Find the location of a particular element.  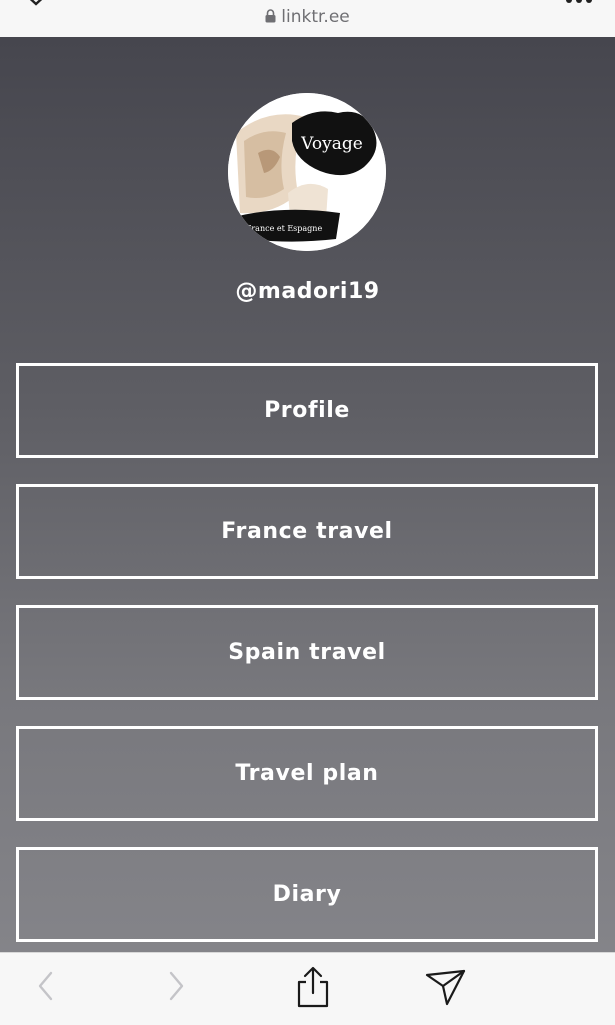

username: @madori19 is located at coordinates (307, 291).